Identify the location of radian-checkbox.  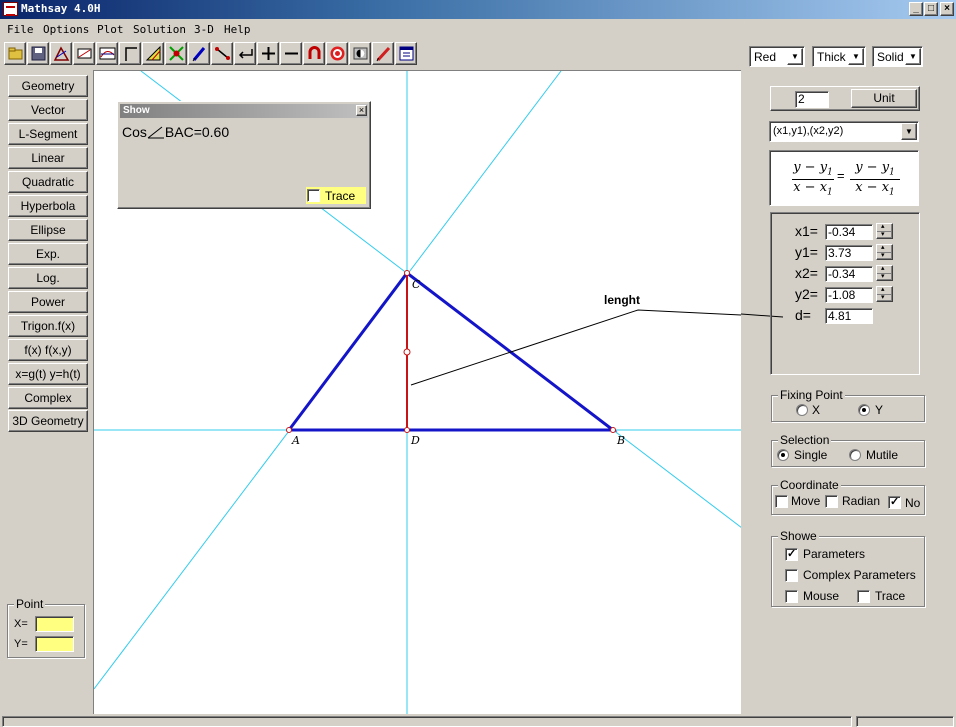
(831, 501).